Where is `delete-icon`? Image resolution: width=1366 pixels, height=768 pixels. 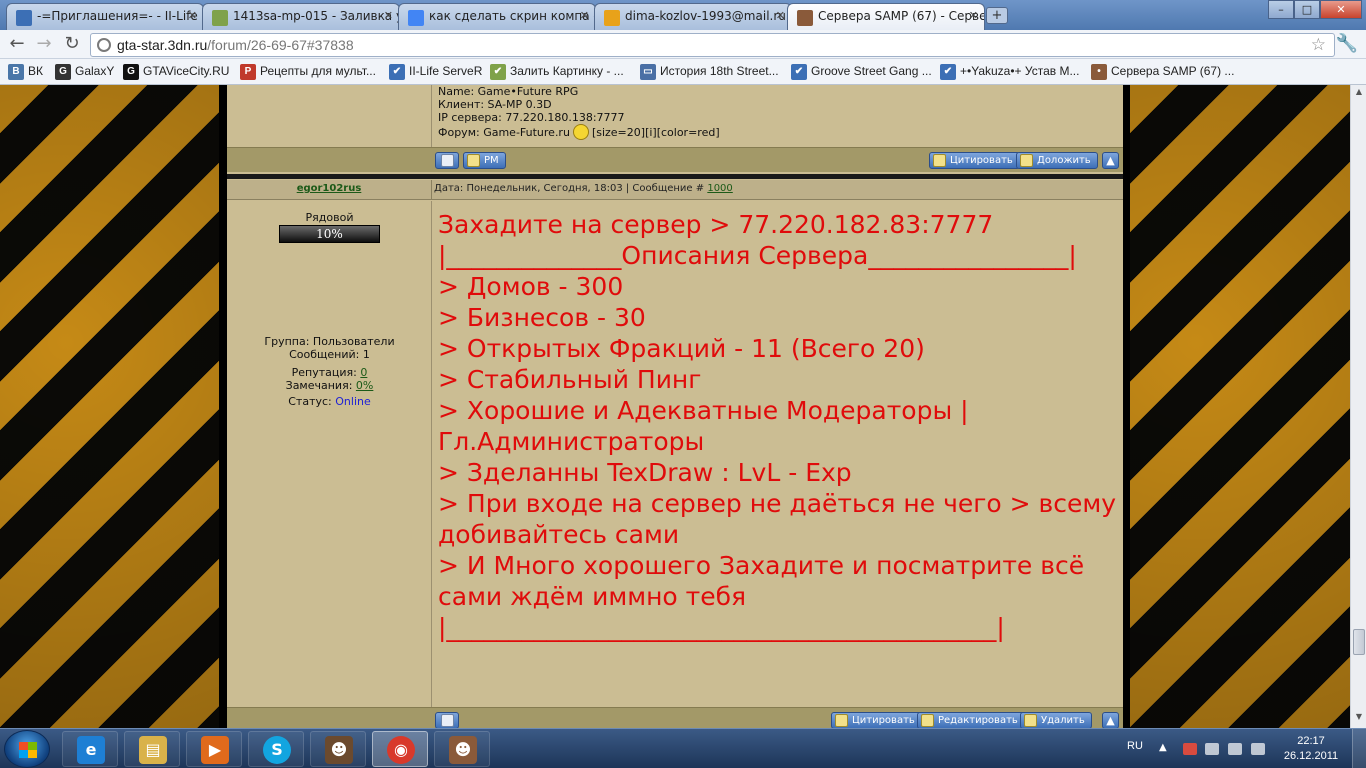 delete-icon is located at coordinates (1030, 720).